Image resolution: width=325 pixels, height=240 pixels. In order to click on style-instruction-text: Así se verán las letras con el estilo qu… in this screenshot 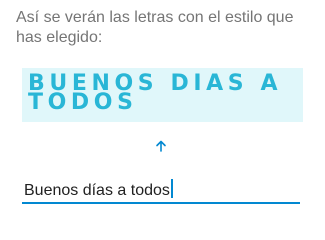, I will do `click(155, 27)`.